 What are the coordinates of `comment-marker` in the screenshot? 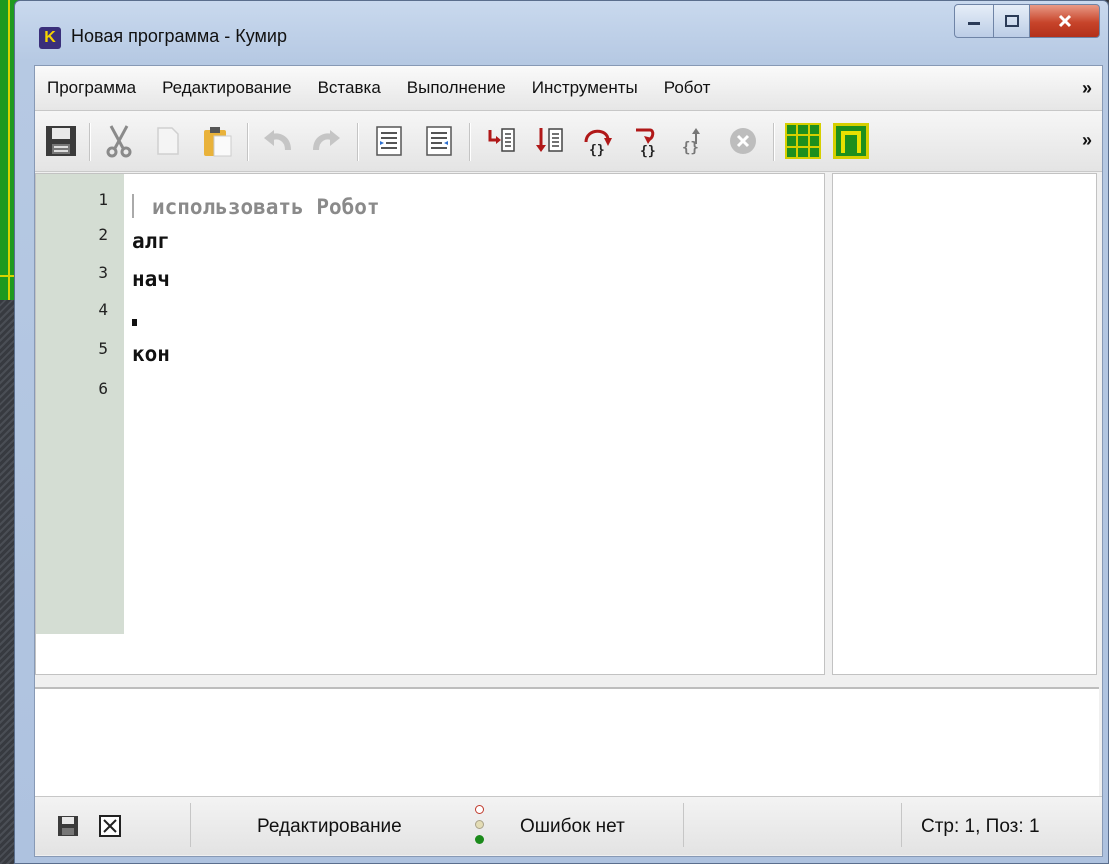 It's located at (133, 206).